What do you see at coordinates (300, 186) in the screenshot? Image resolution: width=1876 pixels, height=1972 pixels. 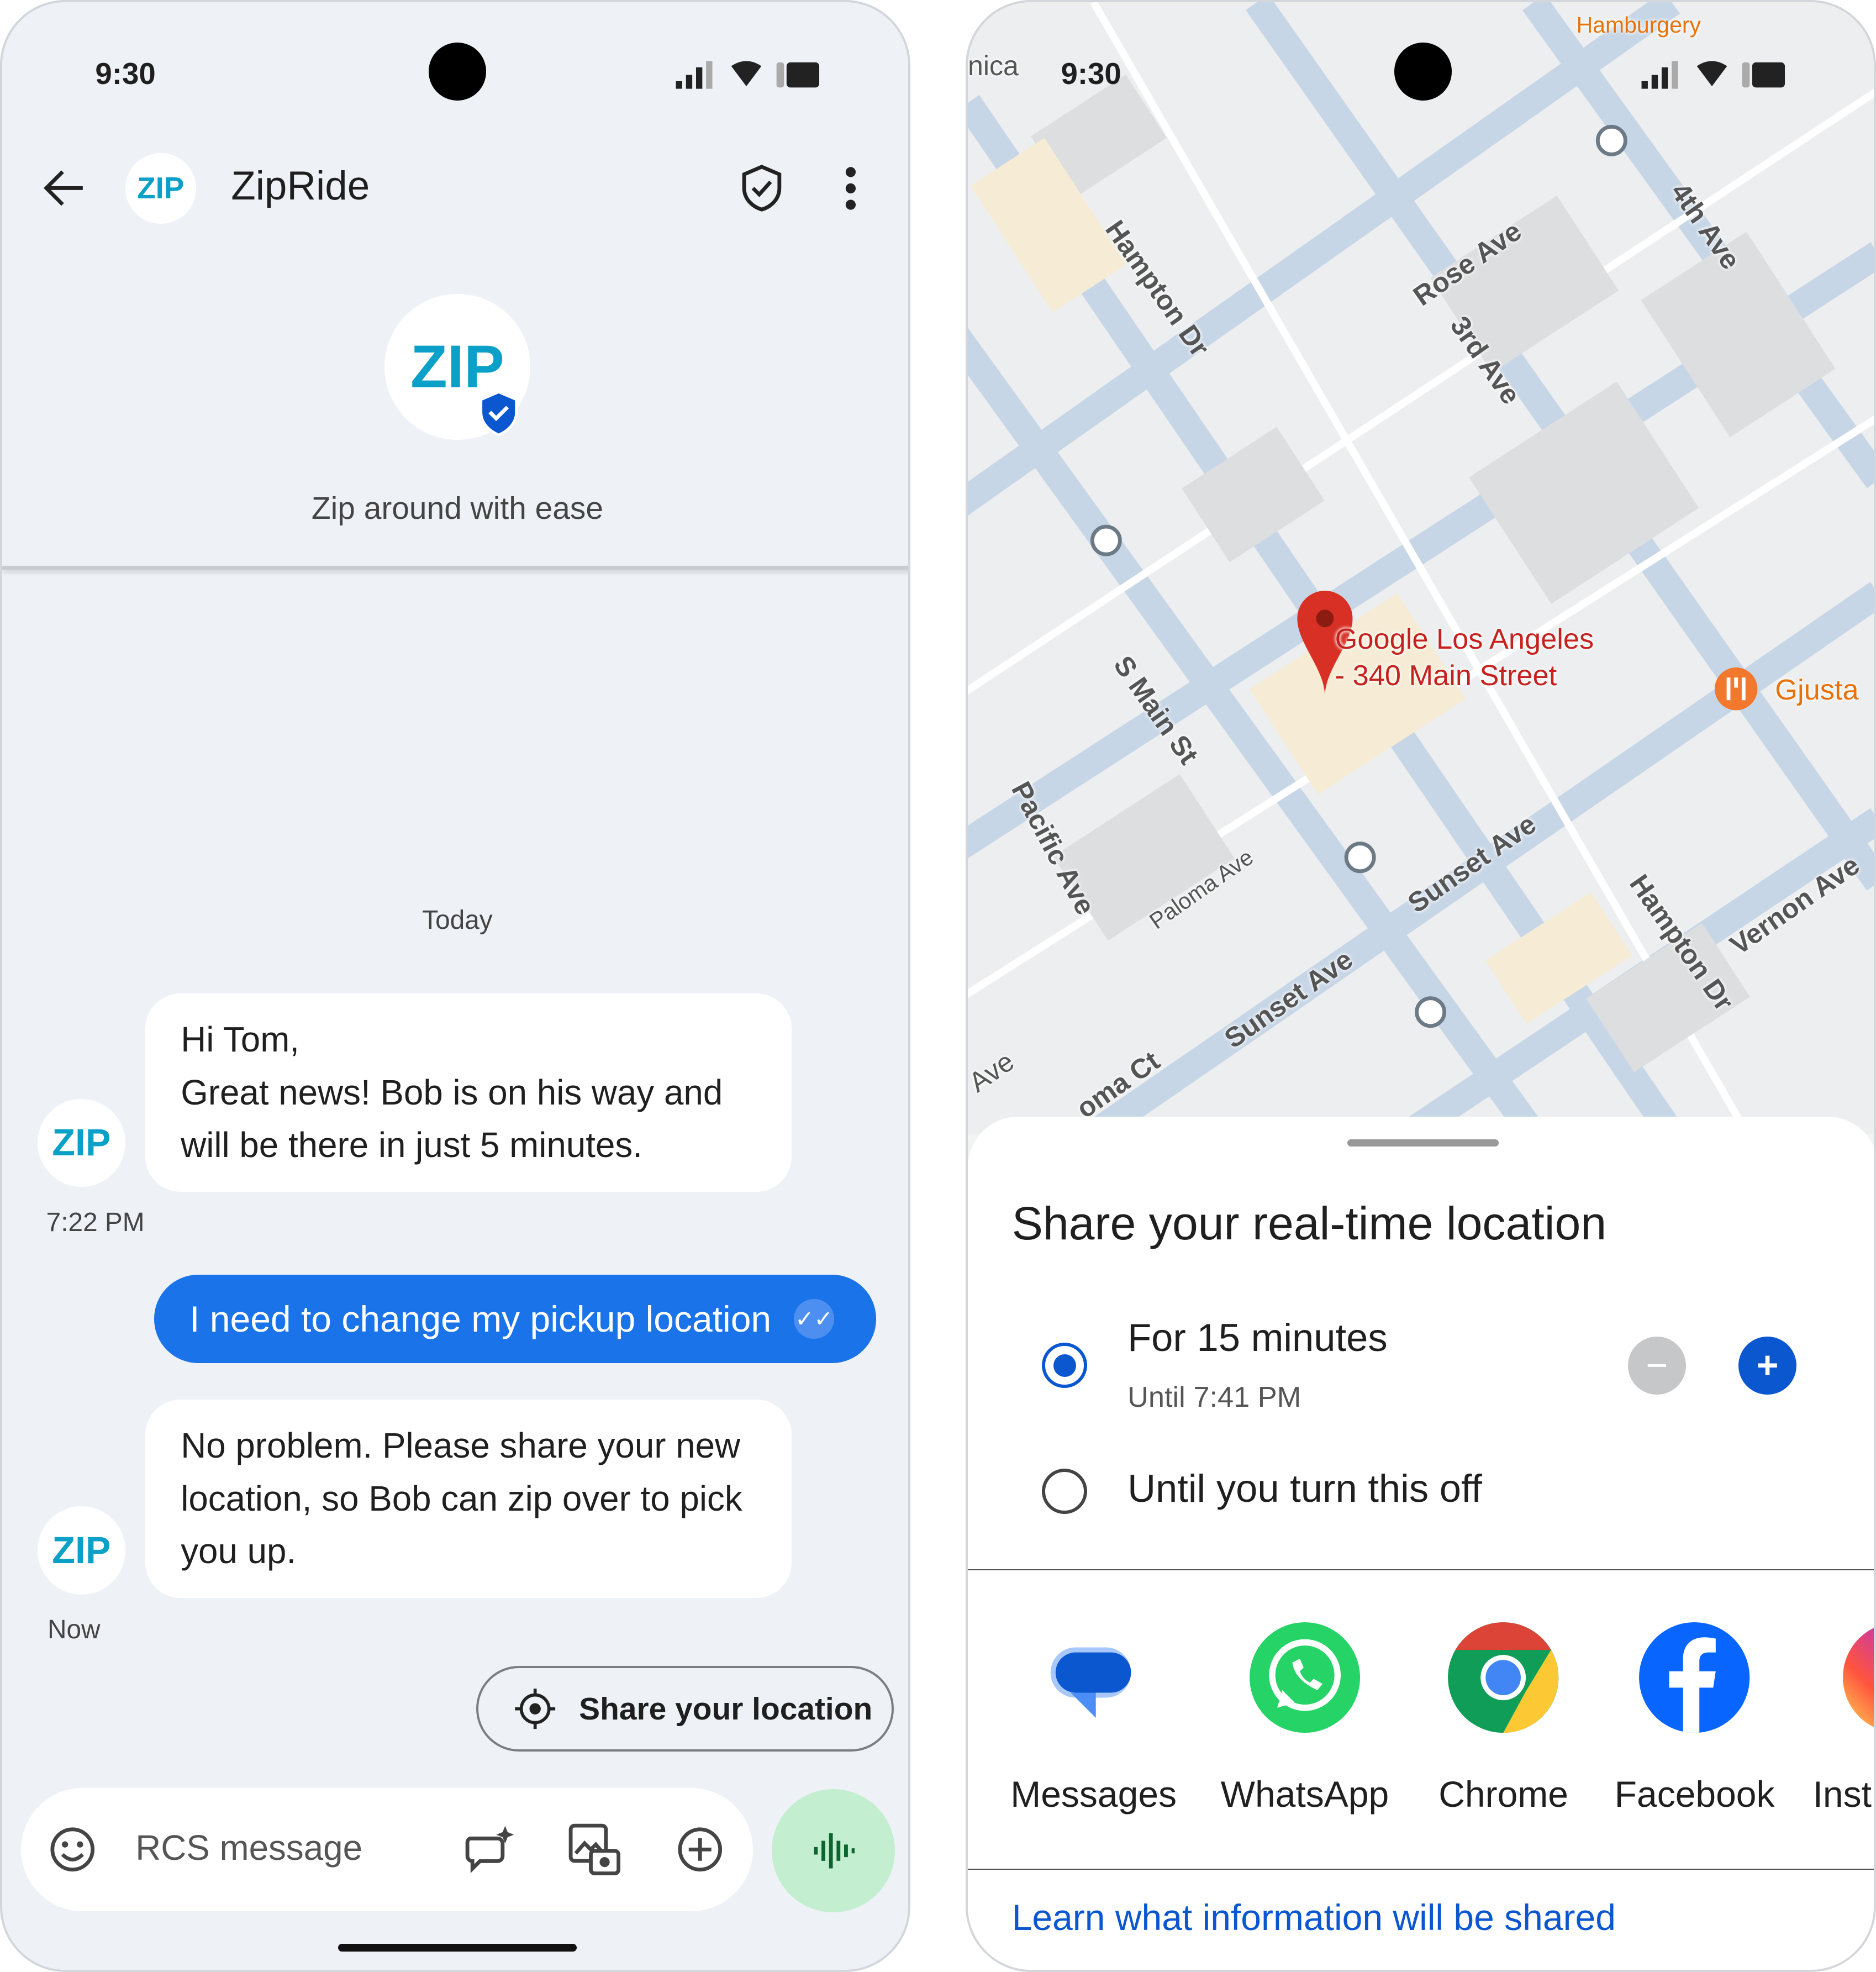 I see `conversation-title: ZipRide` at bounding box center [300, 186].